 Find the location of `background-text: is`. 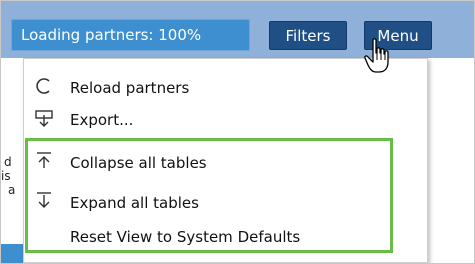

background-text: is is located at coordinates (6, 176).